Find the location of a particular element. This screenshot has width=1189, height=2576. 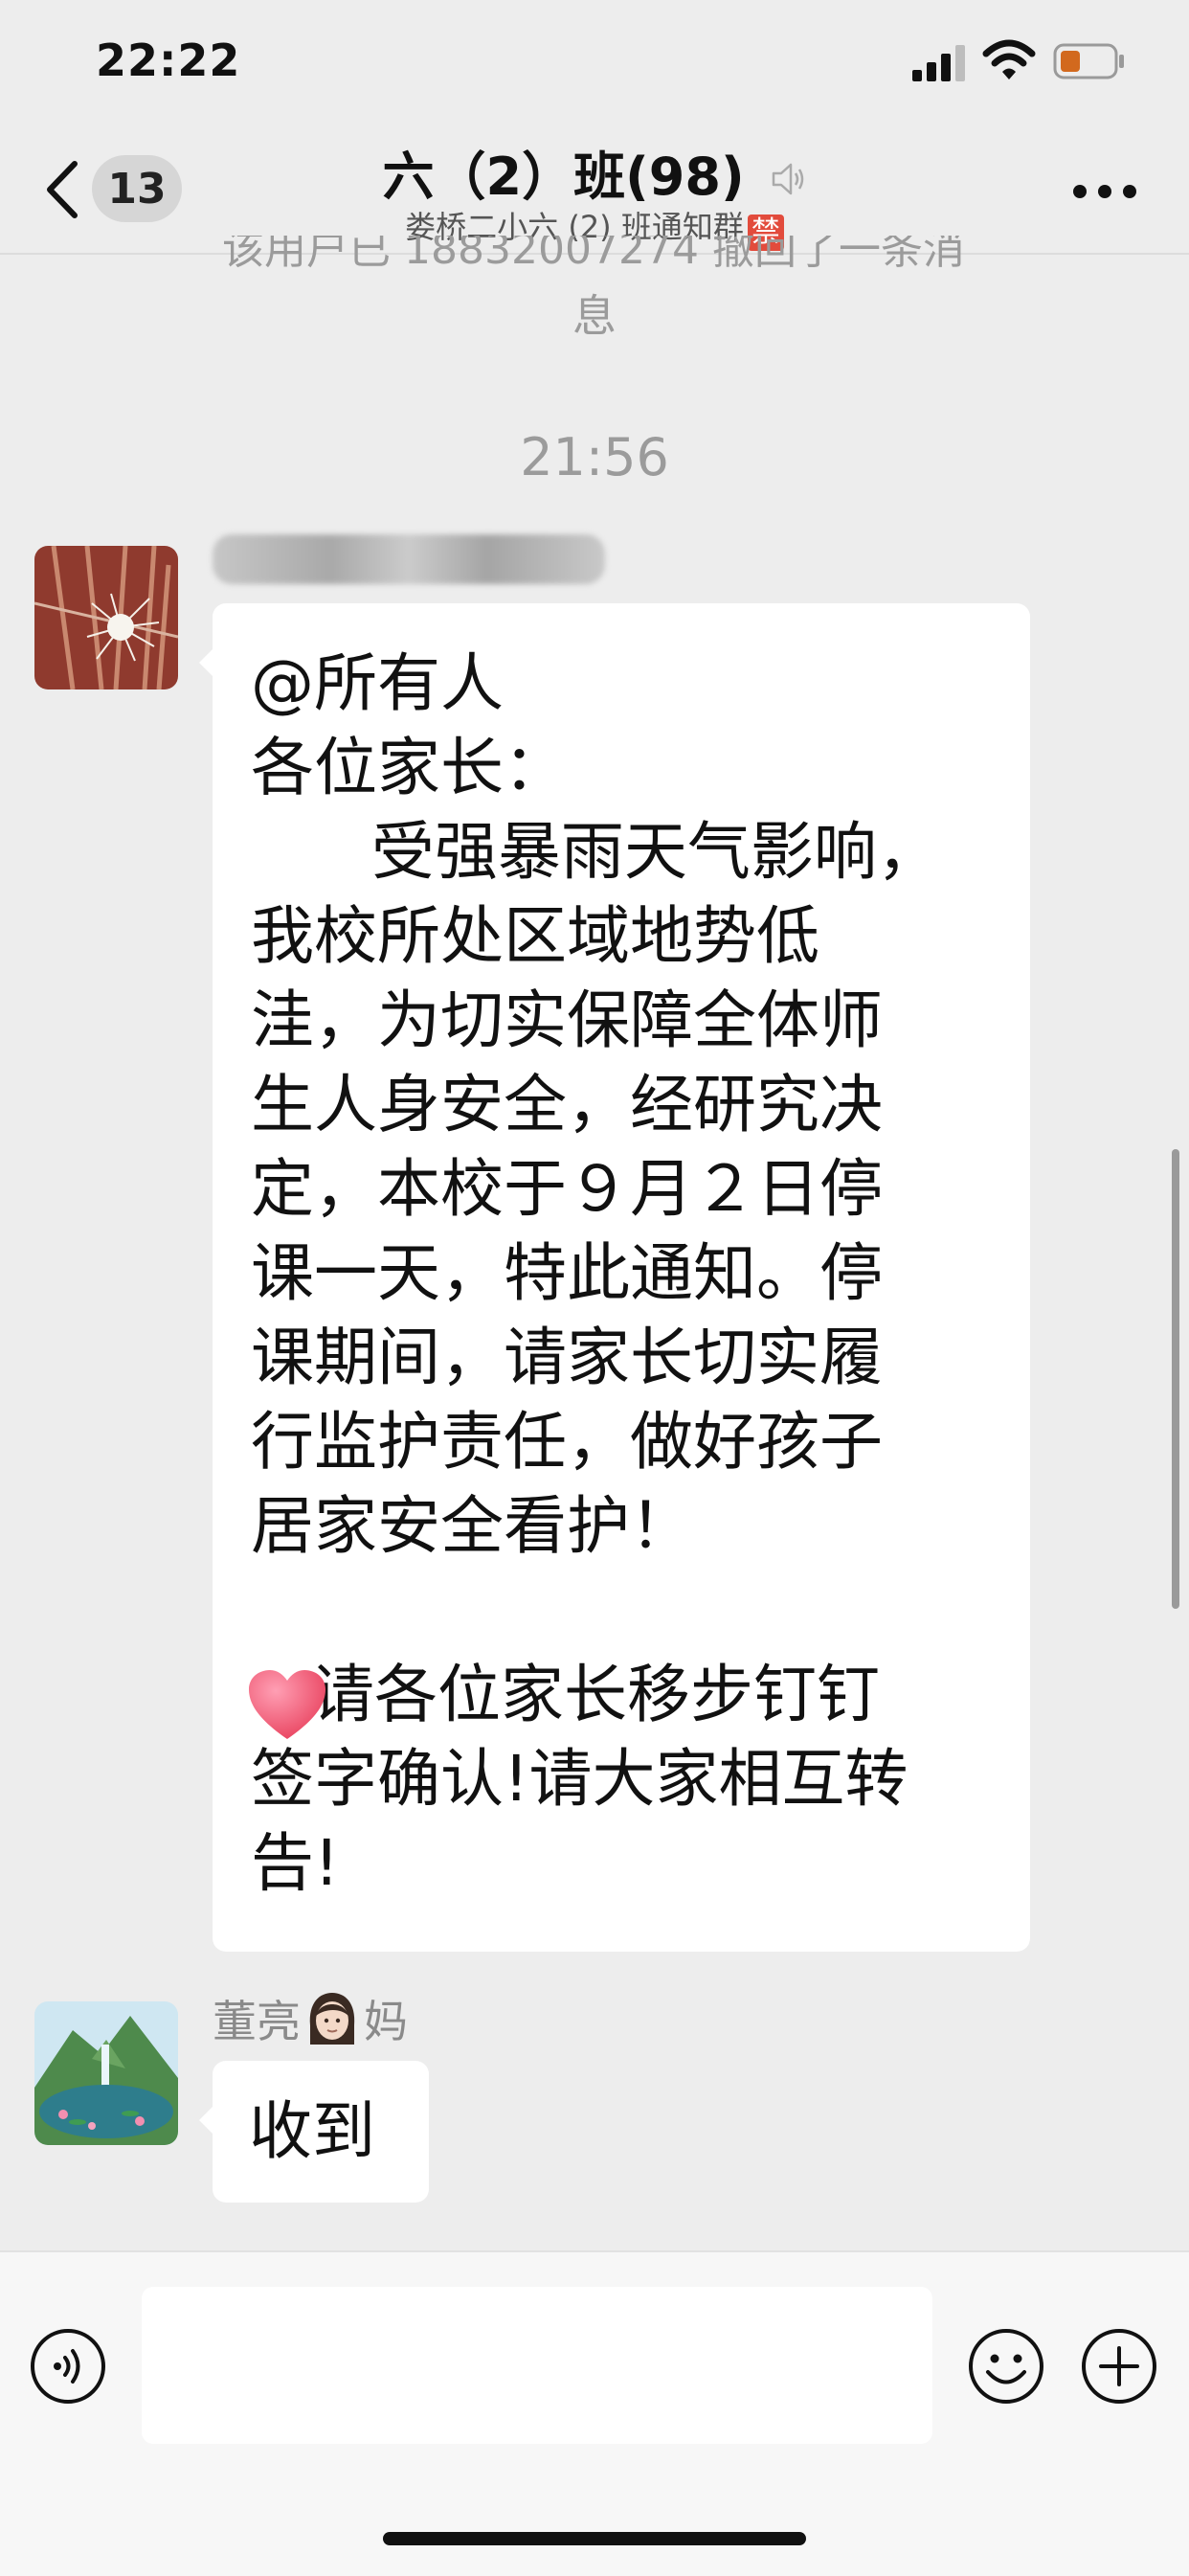

avatar-landscape-image is located at coordinates (106, 2073).